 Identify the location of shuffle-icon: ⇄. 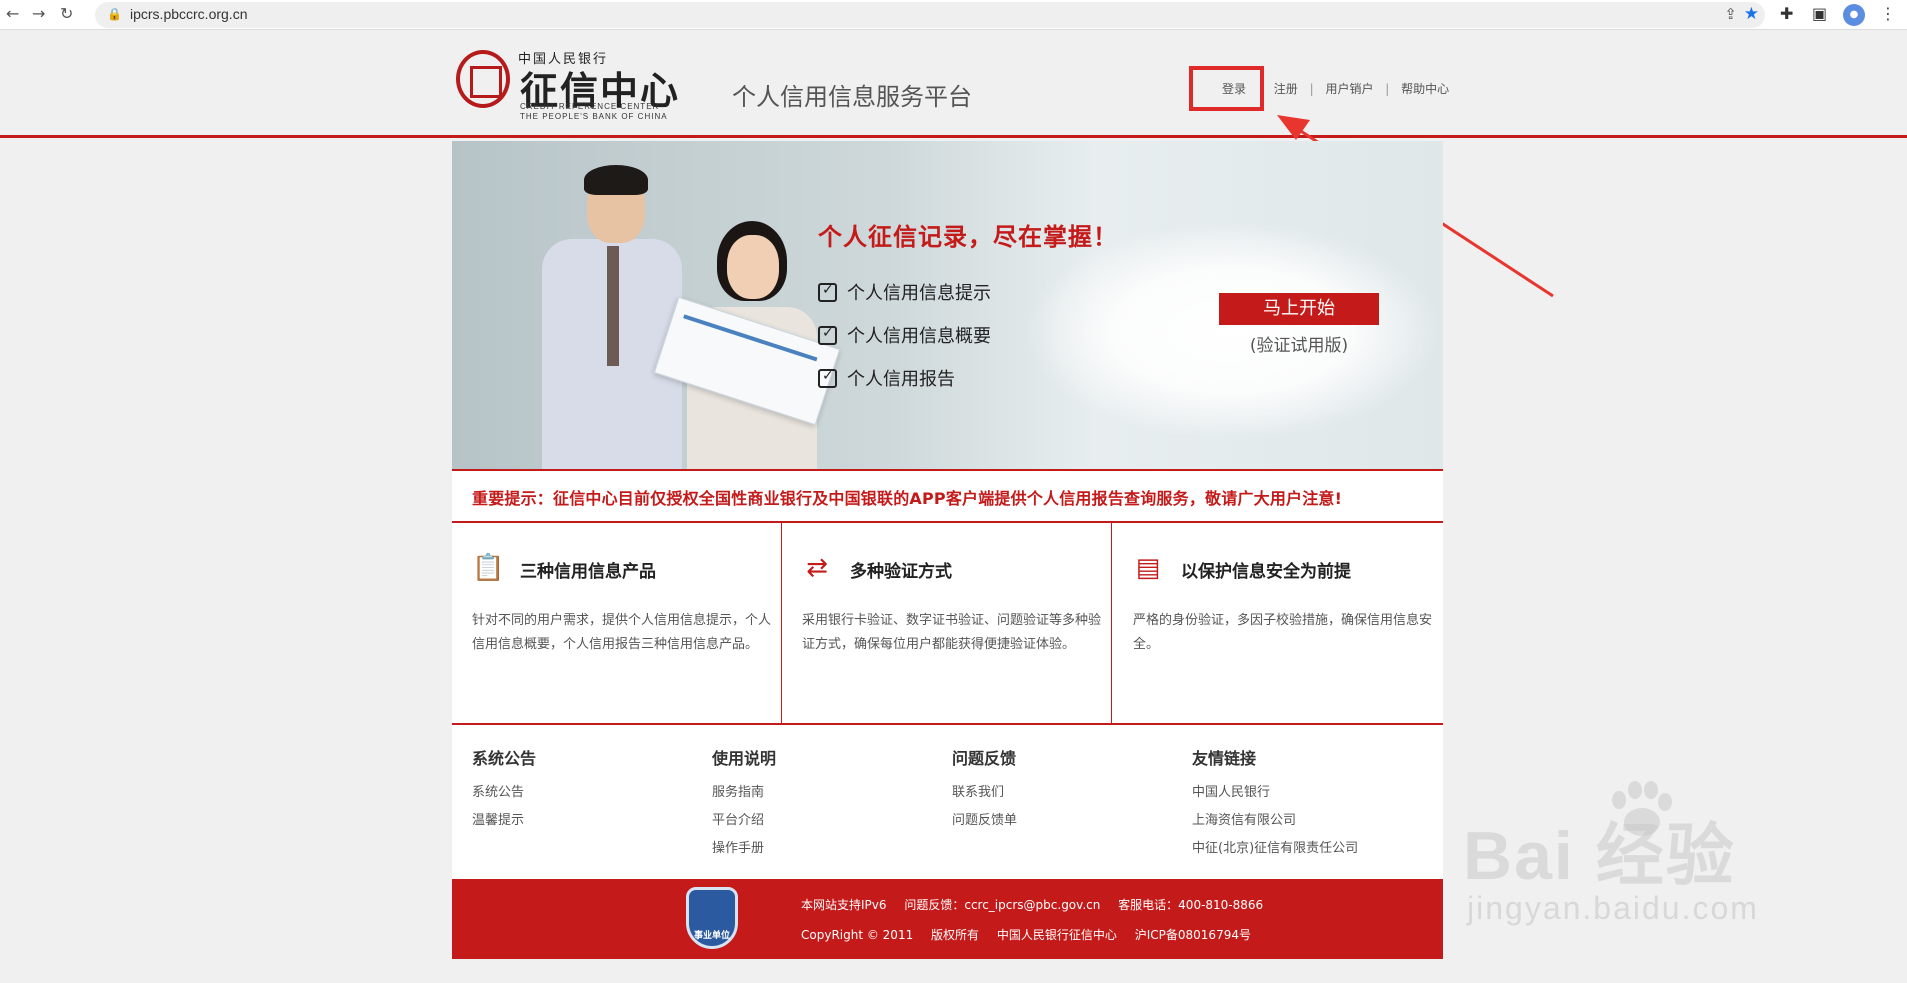
(817, 568).